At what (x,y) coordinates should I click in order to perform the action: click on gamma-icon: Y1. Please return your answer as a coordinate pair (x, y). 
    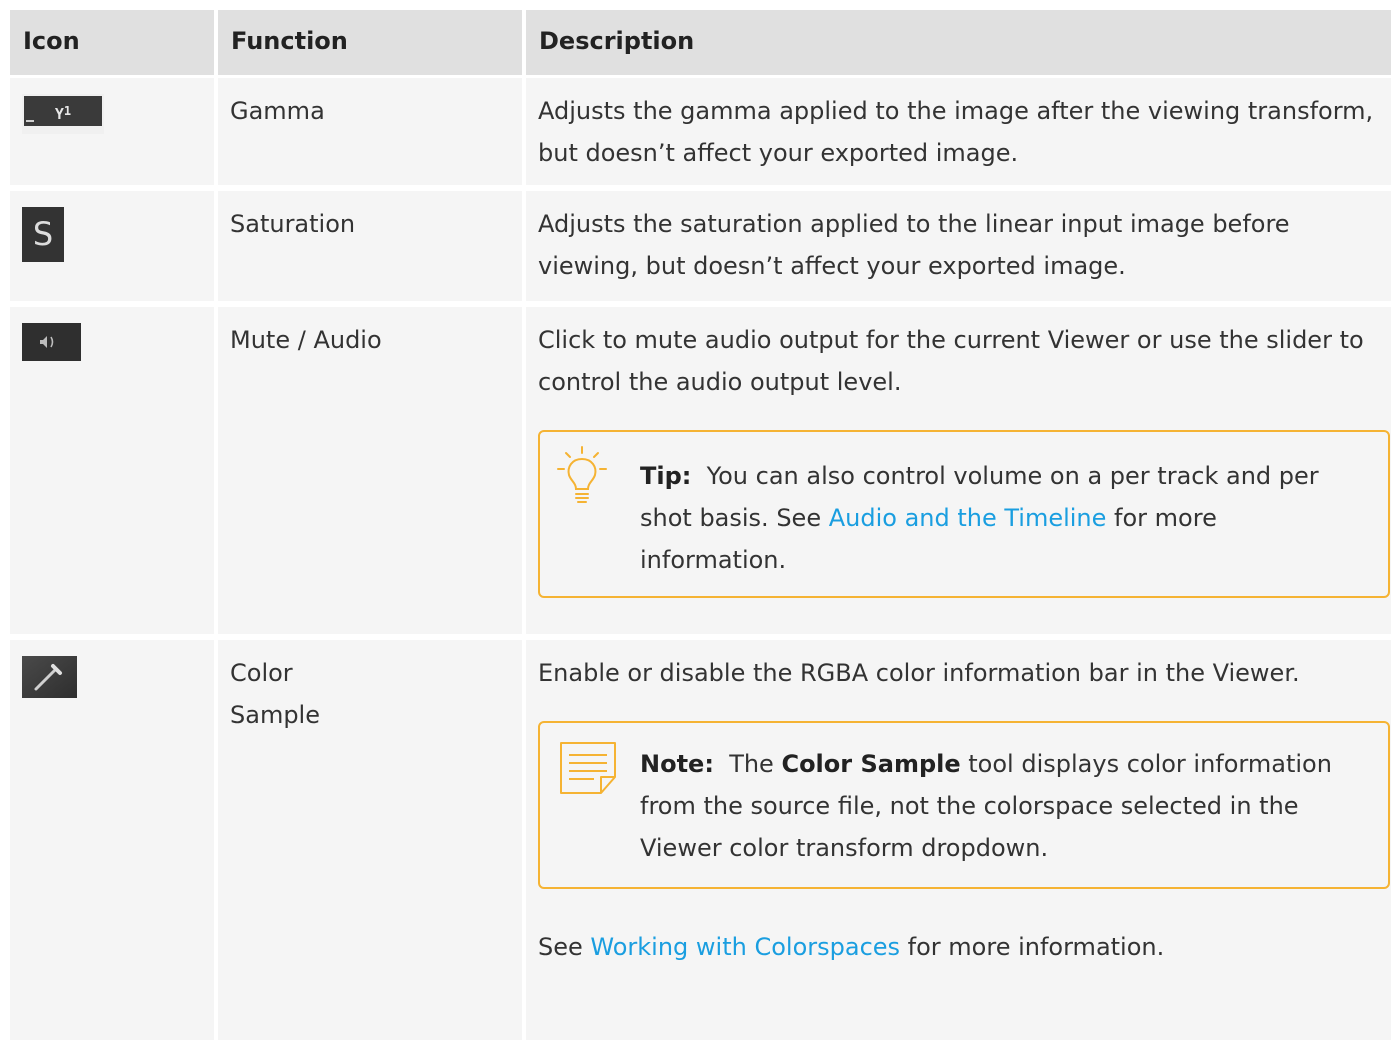
    Looking at the image, I should click on (63, 114).